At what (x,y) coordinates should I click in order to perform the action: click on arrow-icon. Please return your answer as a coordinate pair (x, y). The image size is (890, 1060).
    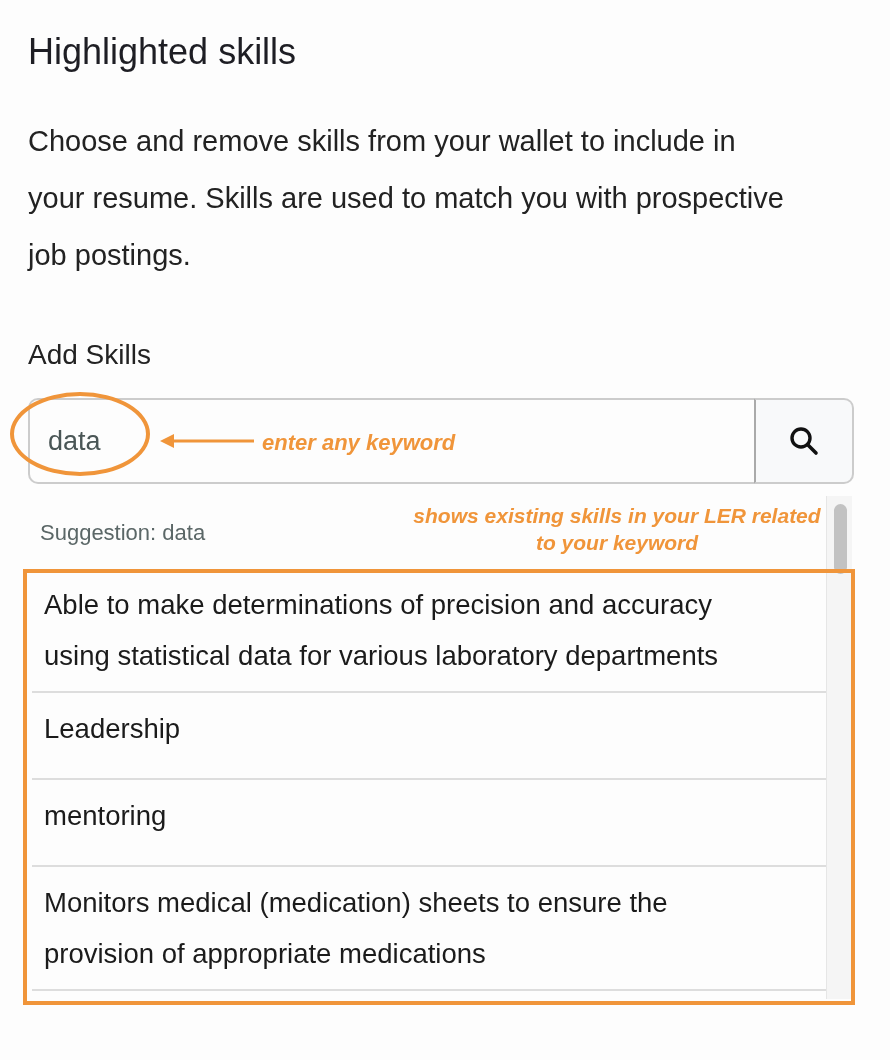
    Looking at the image, I should click on (207, 441).